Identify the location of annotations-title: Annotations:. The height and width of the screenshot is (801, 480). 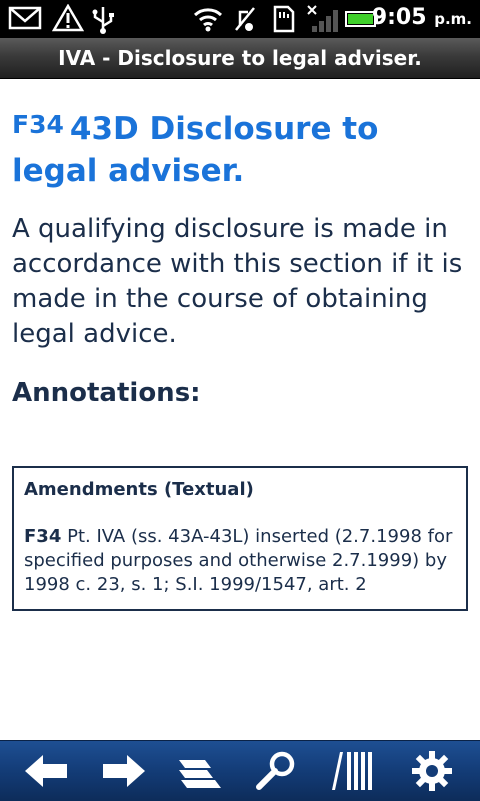
(106, 393).